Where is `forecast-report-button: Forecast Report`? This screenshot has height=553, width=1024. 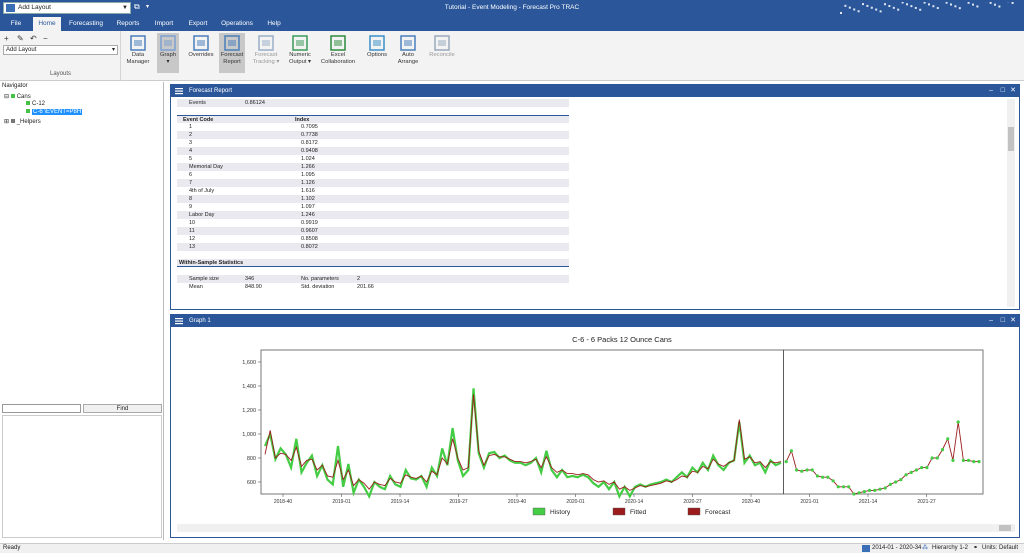 forecast-report-button: Forecast Report is located at coordinates (232, 53).